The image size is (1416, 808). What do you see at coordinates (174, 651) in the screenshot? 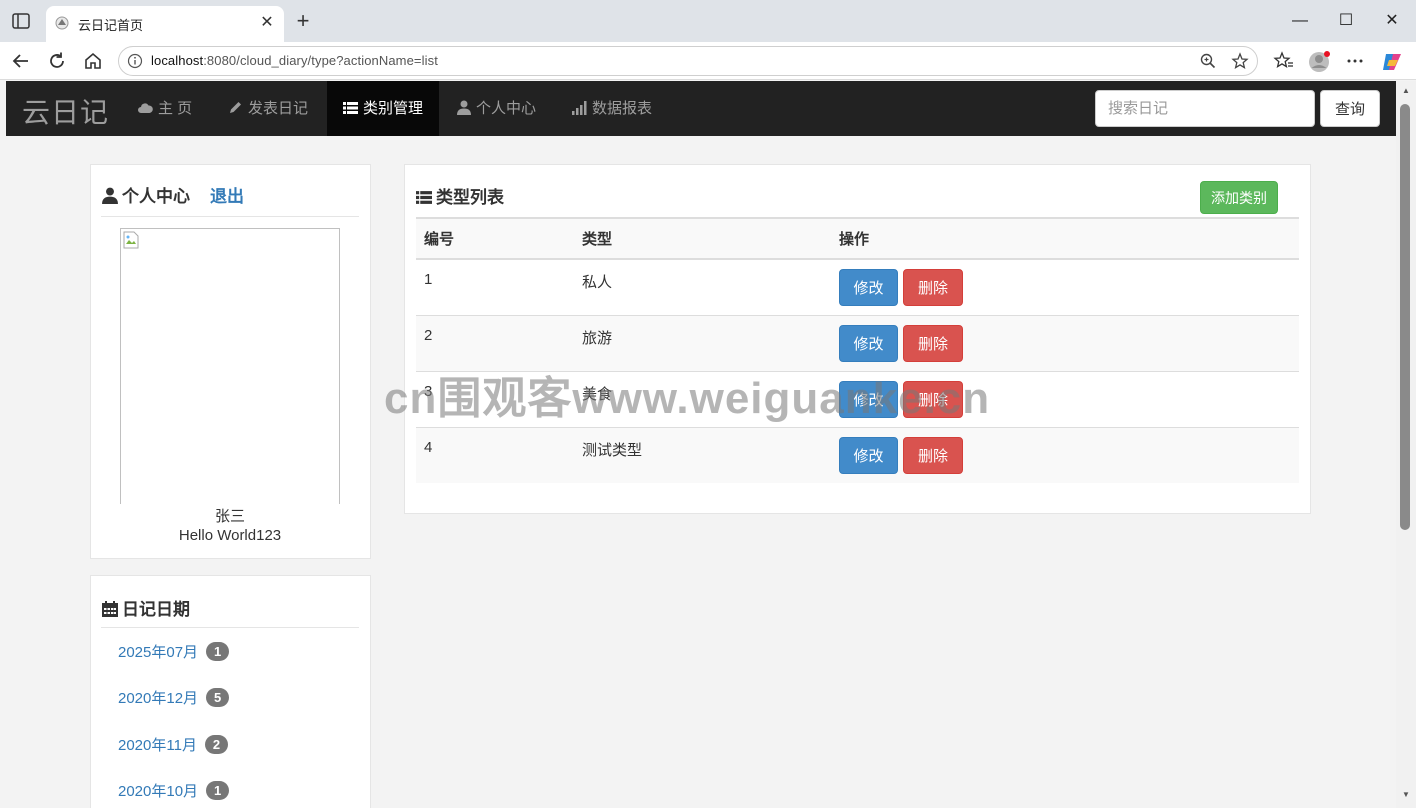
I see `date-item: 2025年07月 1` at bounding box center [174, 651].